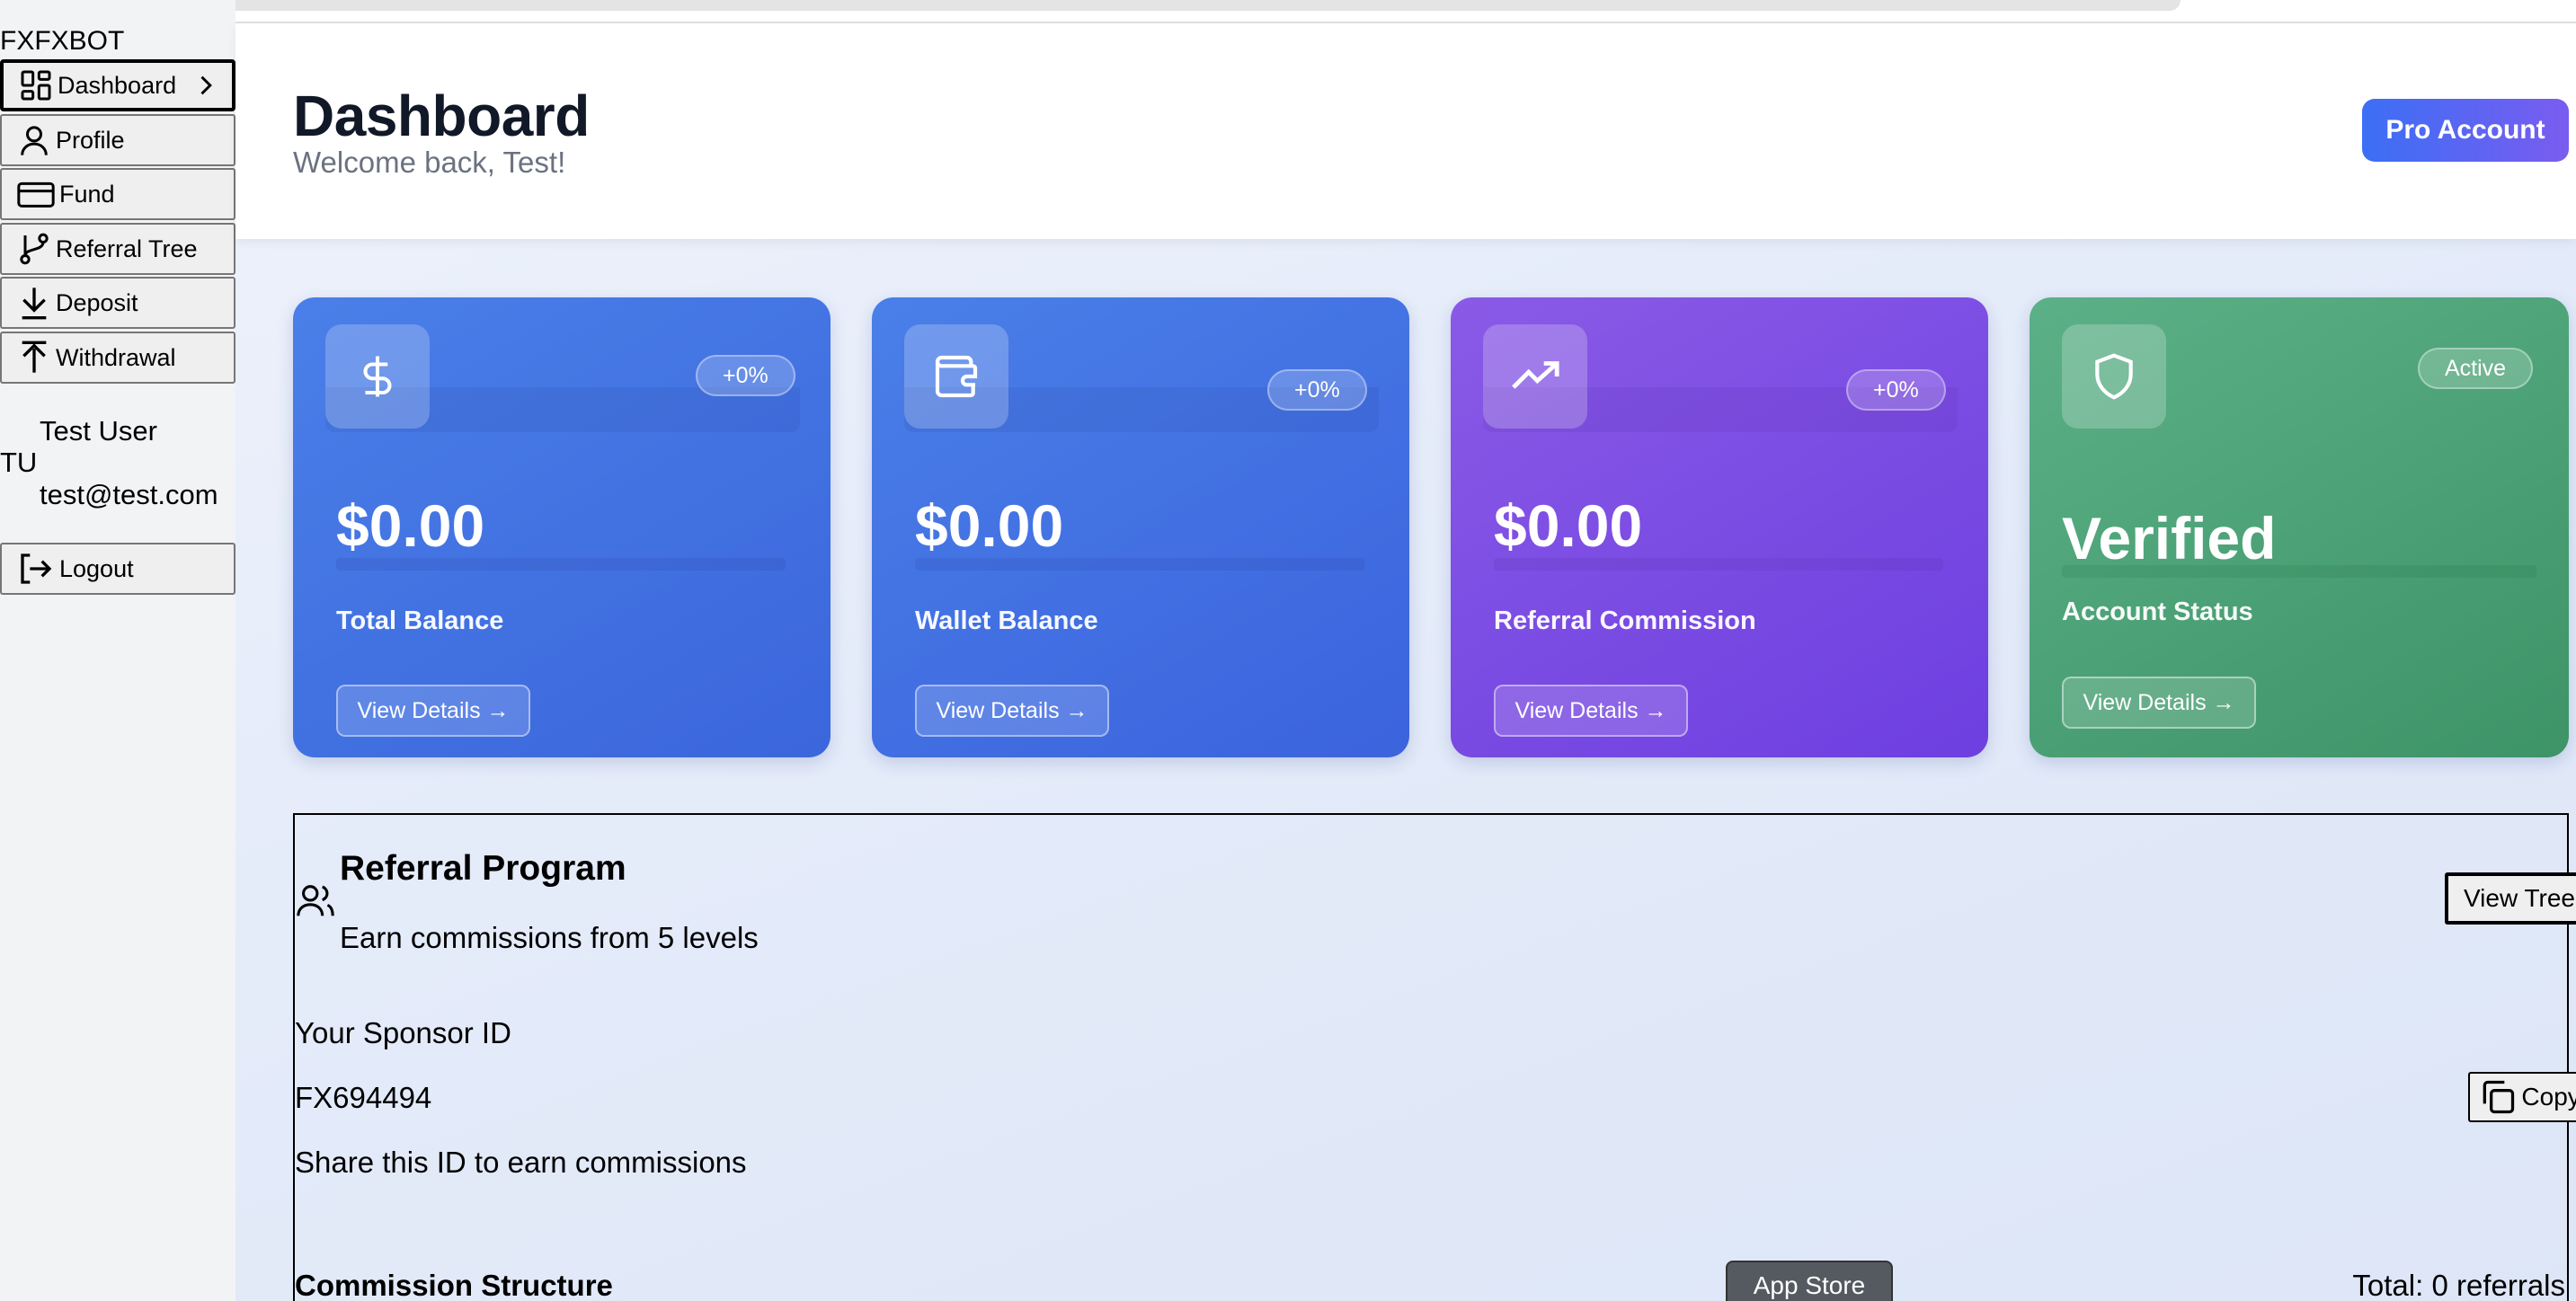 The height and width of the screenshot is (1301, 2576). What do you see at coordinates (2548, 1097) in the screenshot?
I see `copy-id-label: Copy ID` at bounding box center [2548, 1097].